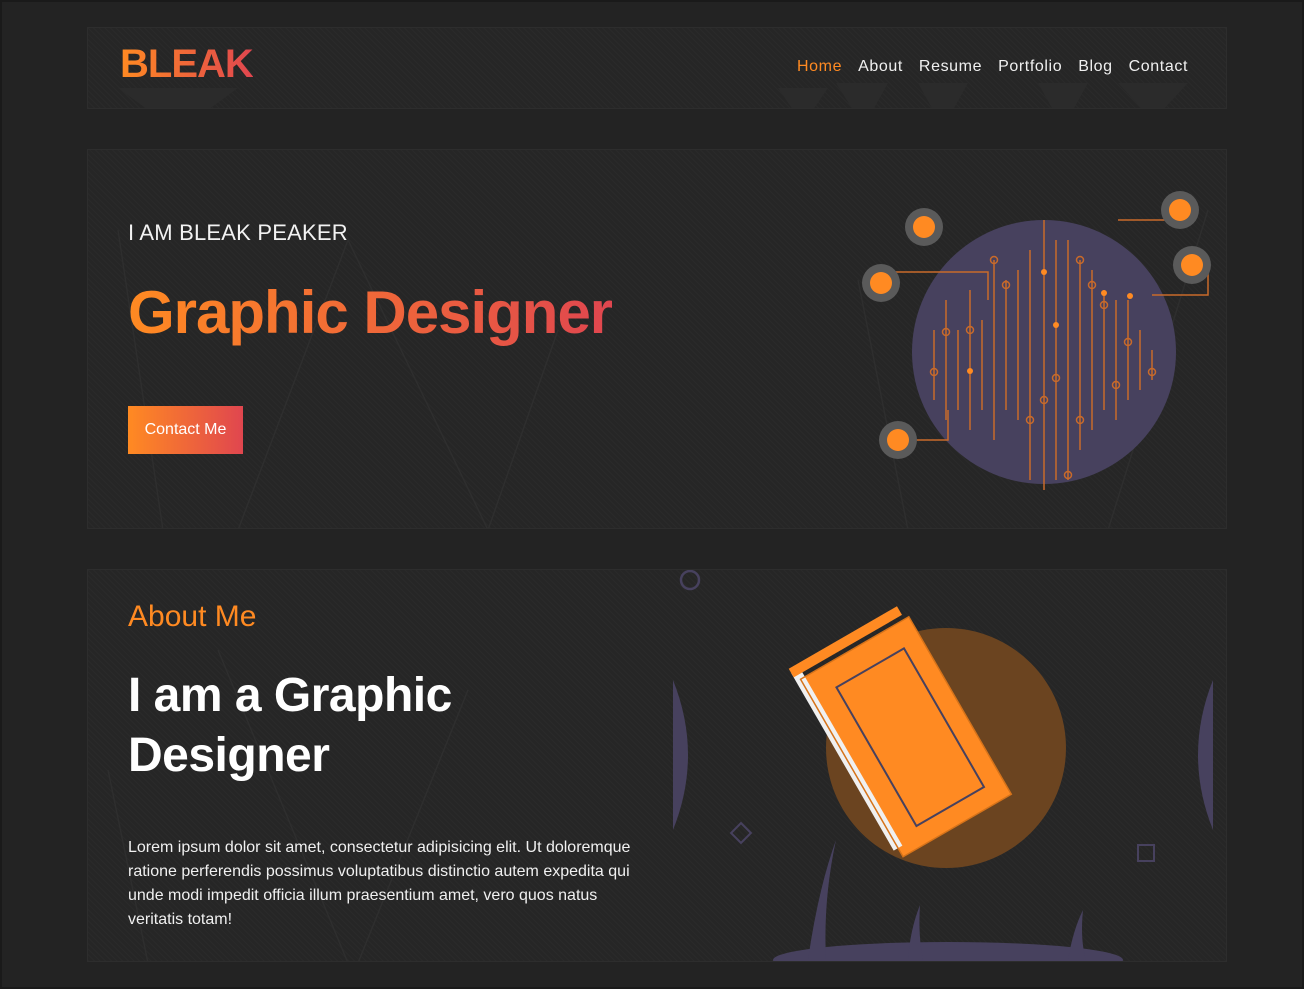 Image resolution: width=1304 pixels, height=989 pixels. I want to click on nav-home: Home, so click(819, 67).